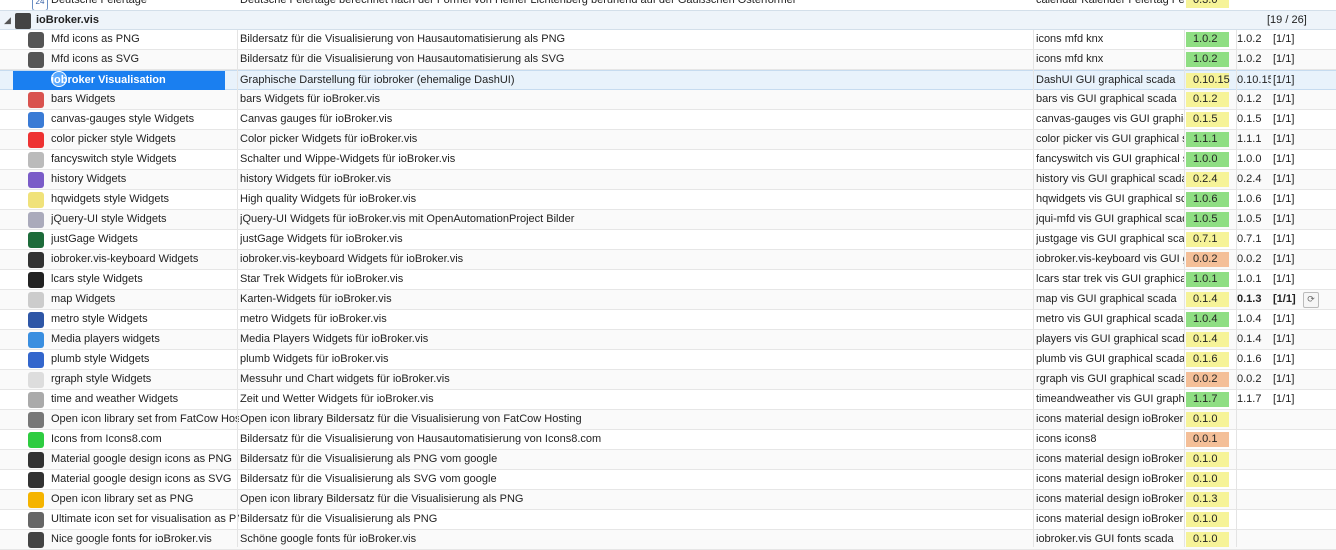 This screenshot has width=1336, height=550. I want to click on installed-version: 0.2.4, so click(1249, 179).